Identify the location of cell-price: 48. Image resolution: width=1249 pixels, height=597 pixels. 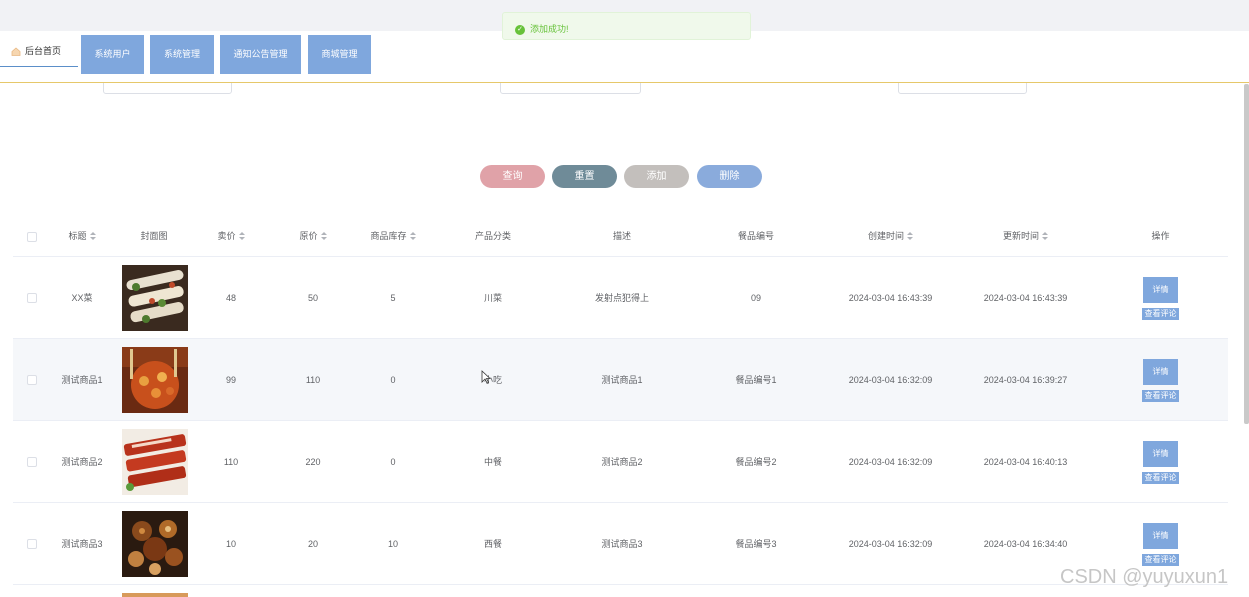
(230, 298).